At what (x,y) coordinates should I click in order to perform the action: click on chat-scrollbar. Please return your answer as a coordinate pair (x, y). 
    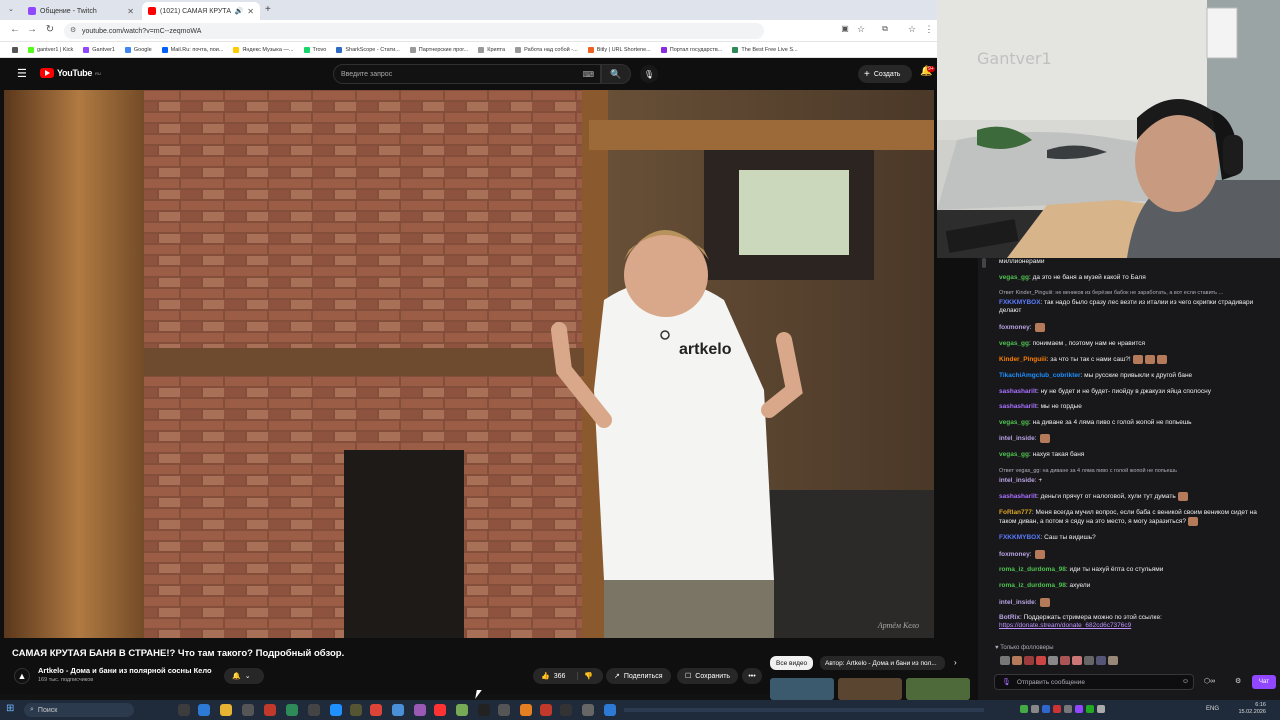
    Looking at the image, I should click on (984, 263).